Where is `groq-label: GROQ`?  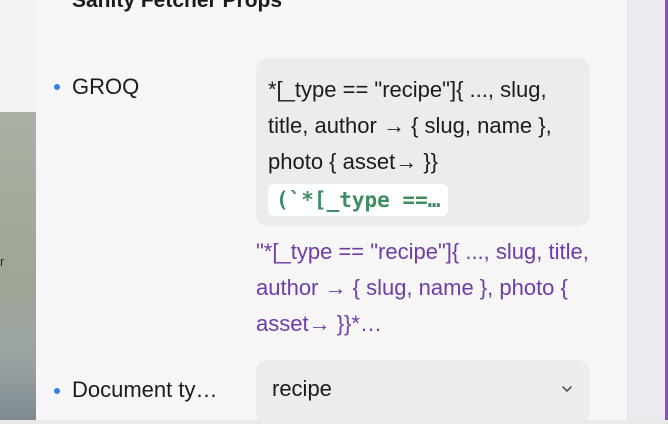
groq-label: GROQ is located at coordinates (106, 86).